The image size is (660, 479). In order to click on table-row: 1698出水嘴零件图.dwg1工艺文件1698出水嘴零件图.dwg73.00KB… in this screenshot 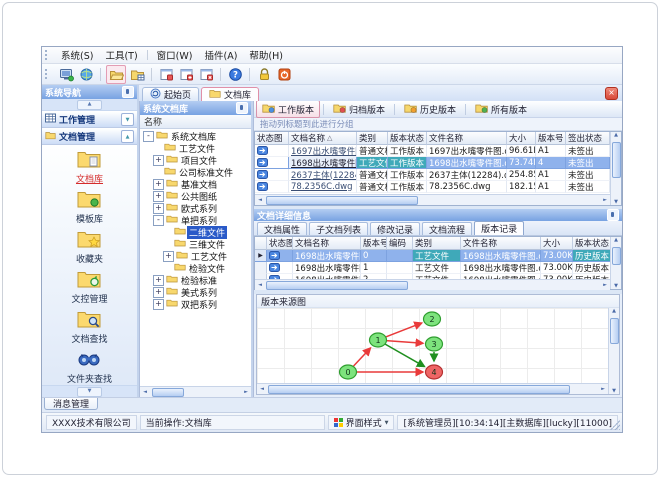, I will do `click(432, 268)`.